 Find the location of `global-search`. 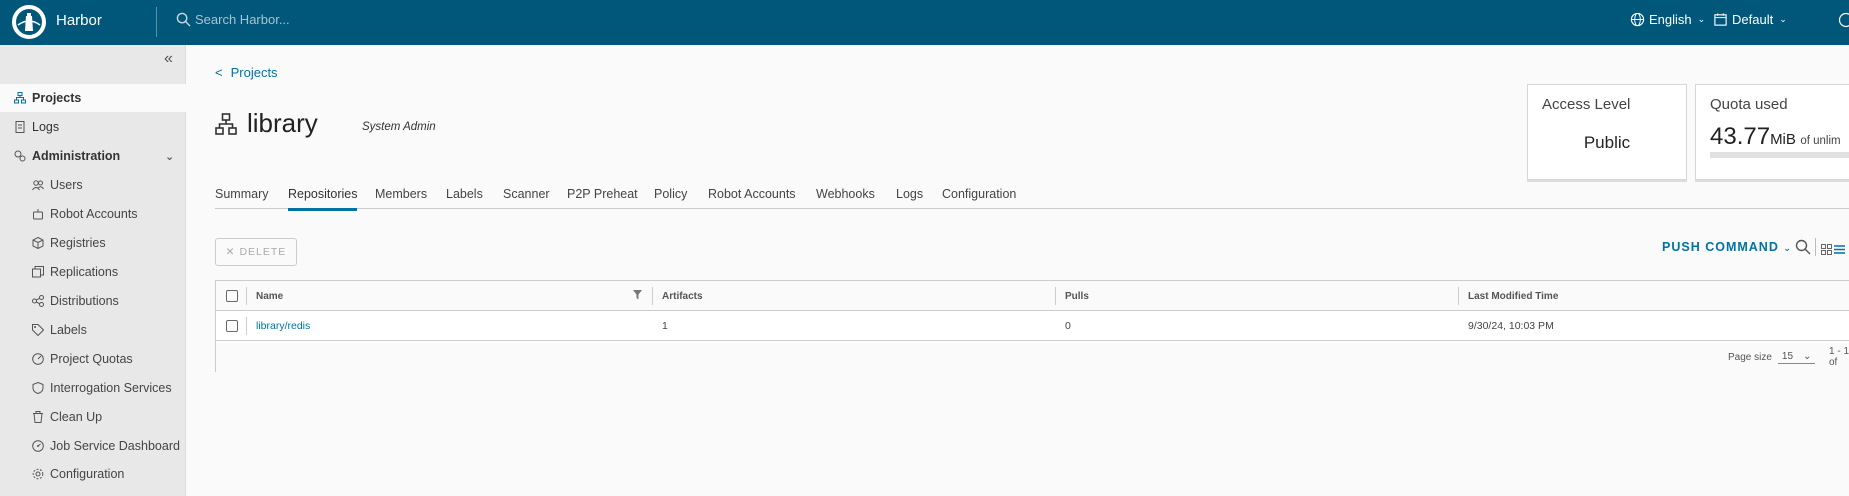

global-search is located at coordinates (285, 19).